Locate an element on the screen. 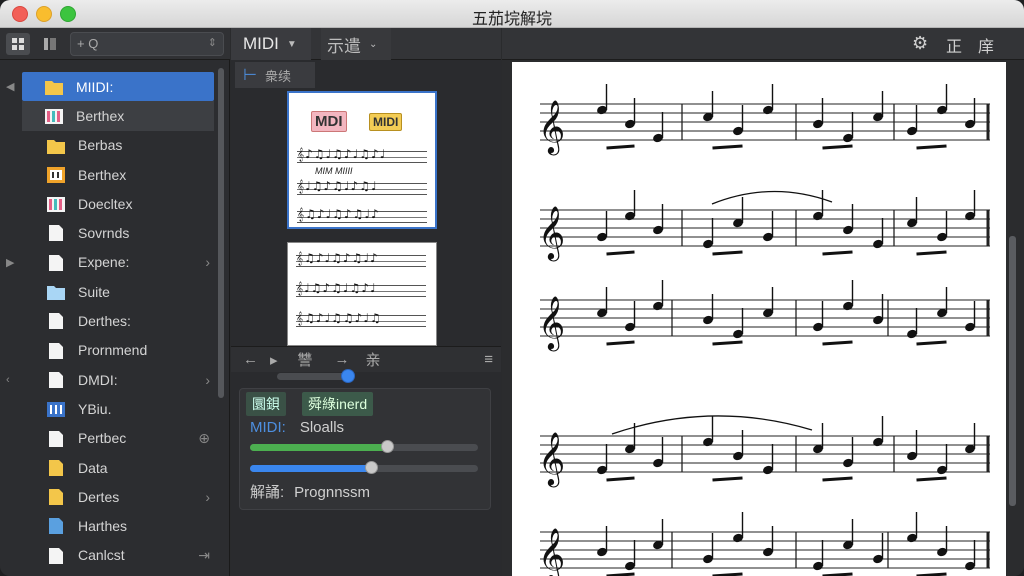 The height and width of the screenshot is (576, 1024). list-item: ◀ MIIDI: is located at coordinates (110, 87).